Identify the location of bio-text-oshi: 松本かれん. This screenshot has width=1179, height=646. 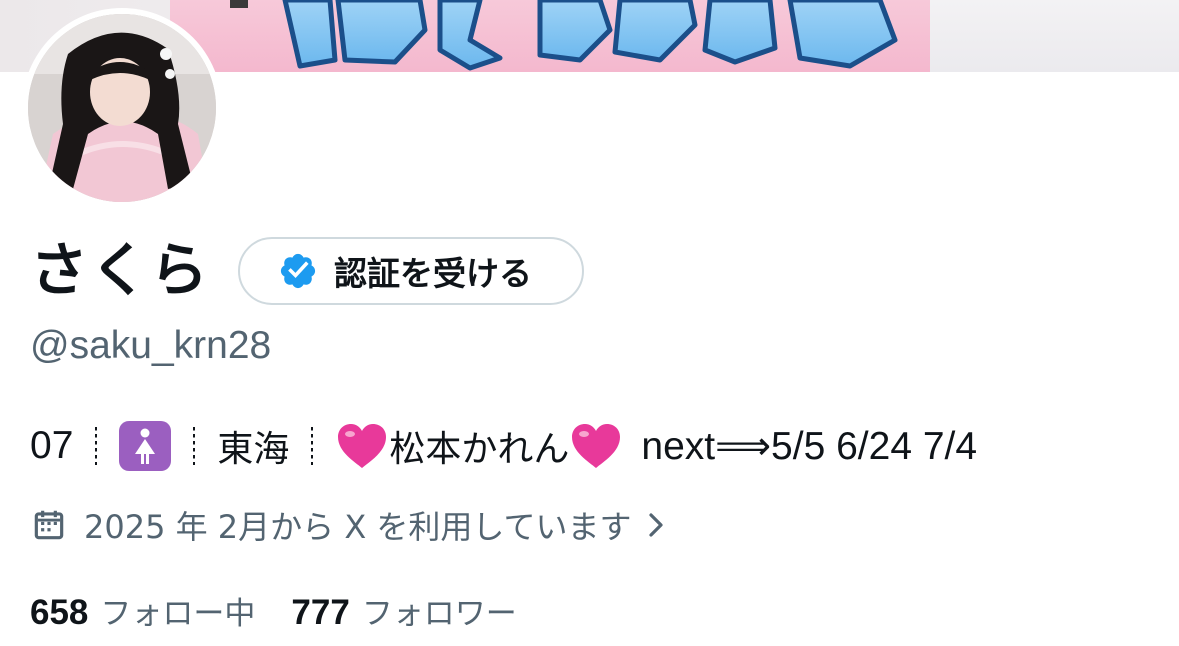
(479, 449).